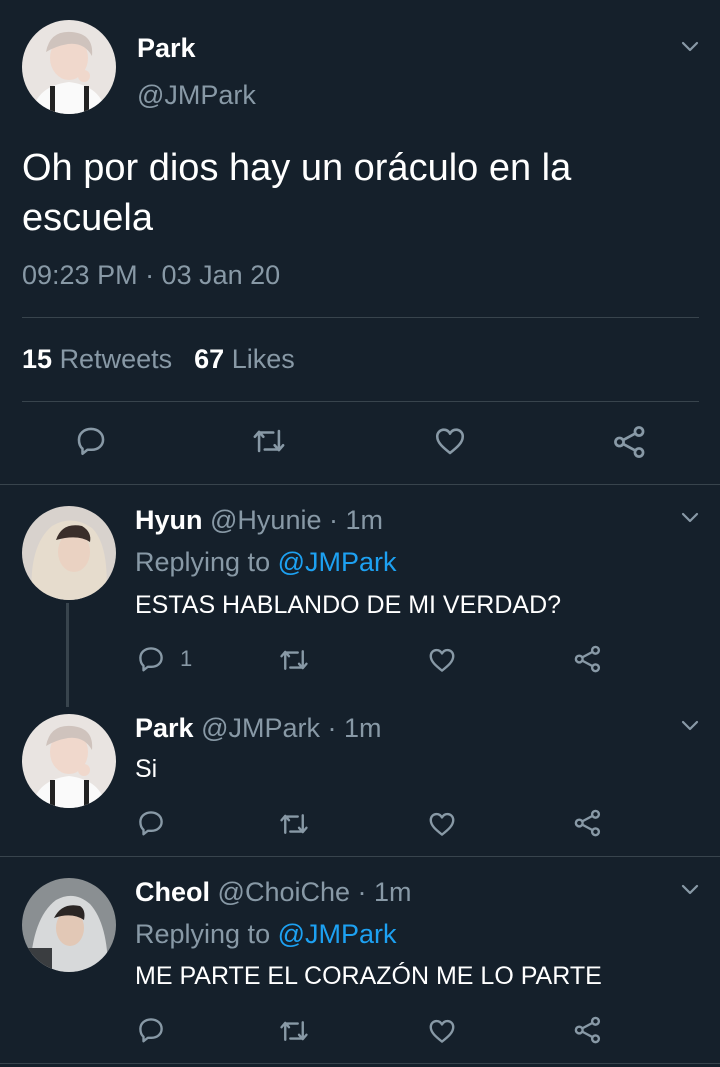 Image resolution: width=720 pixels, height=1067 pixels. I want to click on tweet-stats: 15 Retweets 67 Likes, so click(158, 359).